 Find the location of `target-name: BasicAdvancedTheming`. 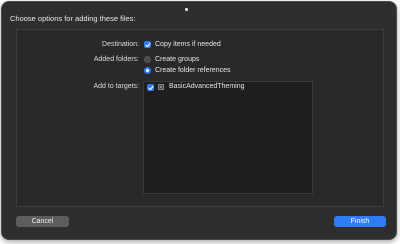

target-name: BasicAdvancedTheming is located at coordinates (207, 86).